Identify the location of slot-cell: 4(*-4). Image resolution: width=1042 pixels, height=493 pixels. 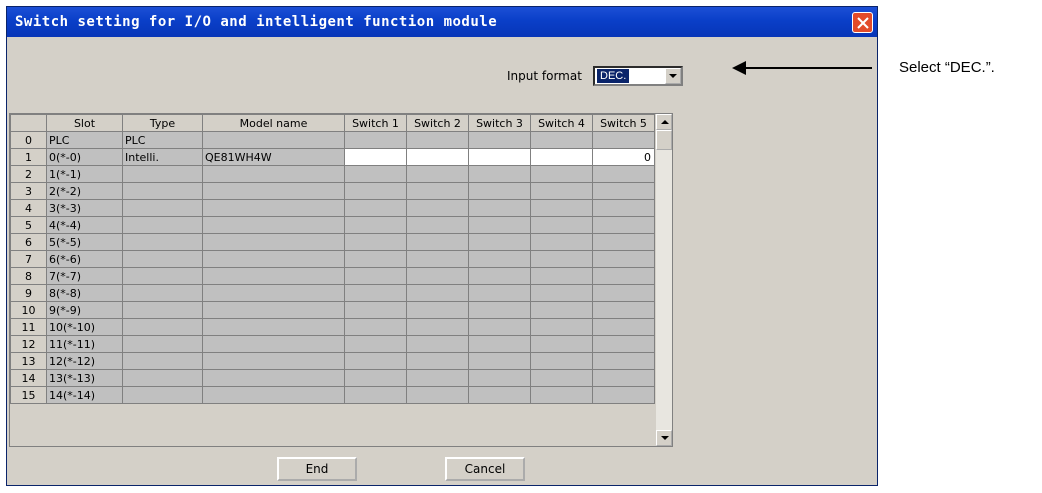
(84, 225).